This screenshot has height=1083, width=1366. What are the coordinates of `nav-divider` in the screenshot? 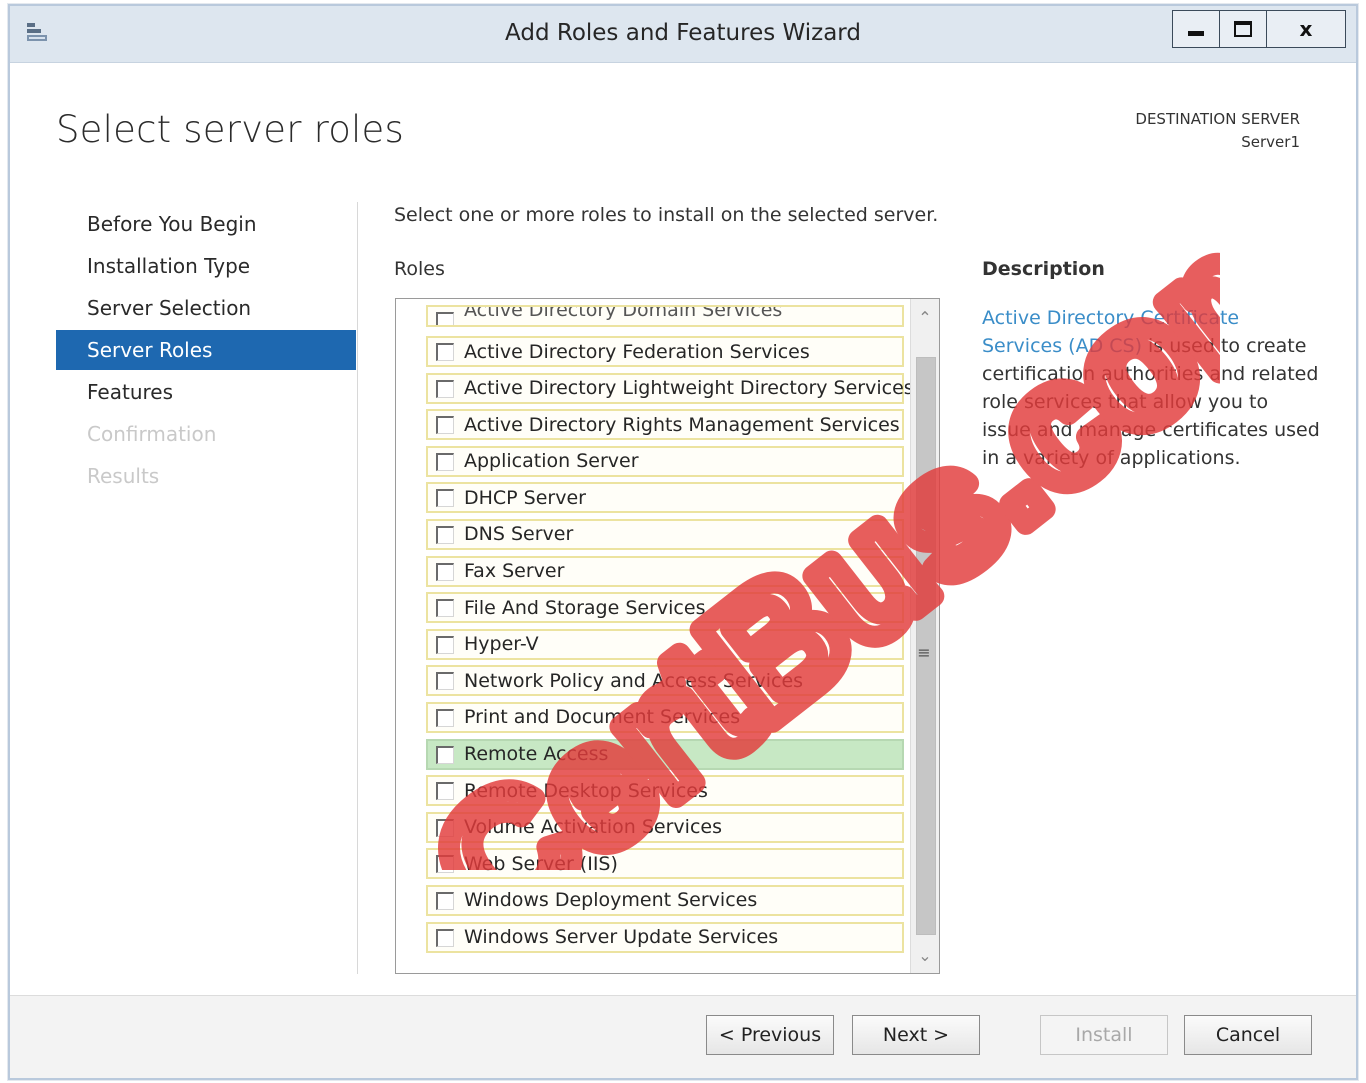 It's located at (357, 588).